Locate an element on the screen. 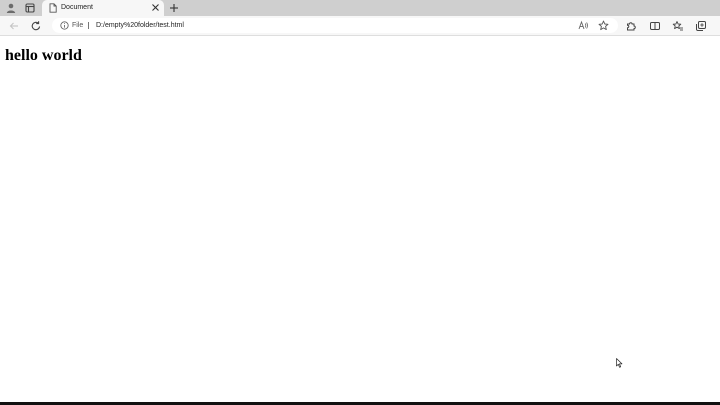 The height and width of the screenshot is (405, 720). back-button is located at coordinates (14, 26).